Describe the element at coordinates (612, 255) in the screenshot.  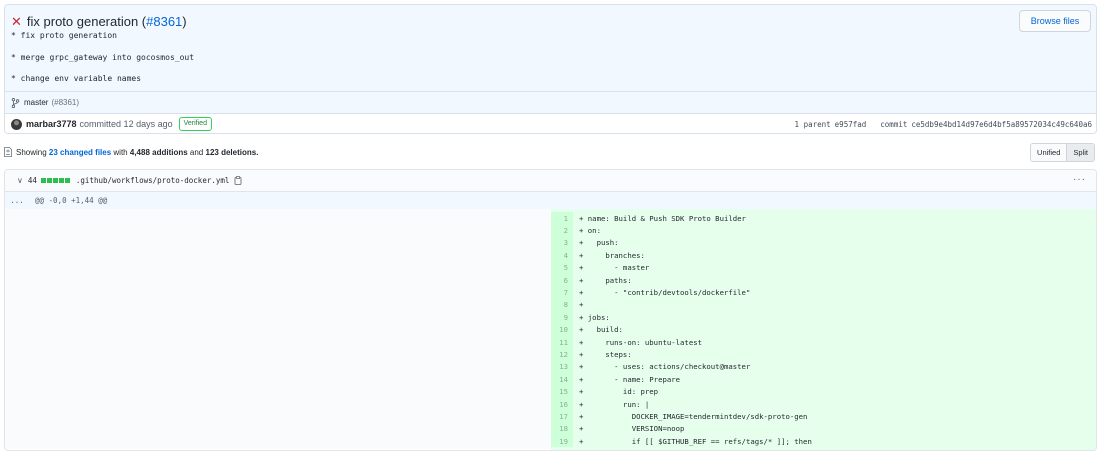
I see `line-code: + branches:` at that location.